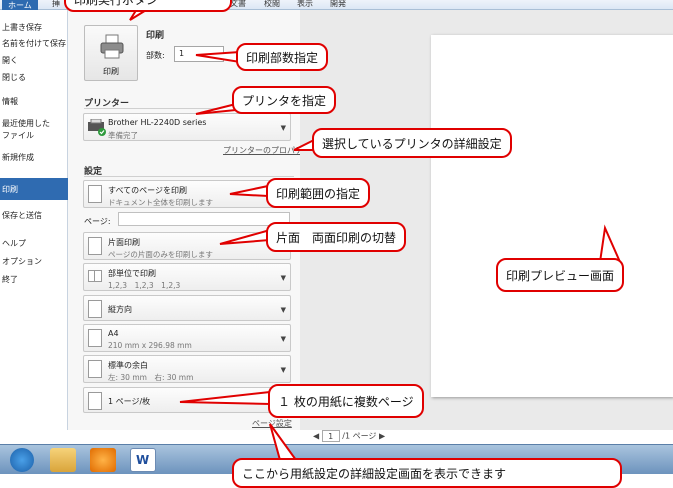 The image size is (673, 488). I want to click on tail-setup, so click(283, 442).